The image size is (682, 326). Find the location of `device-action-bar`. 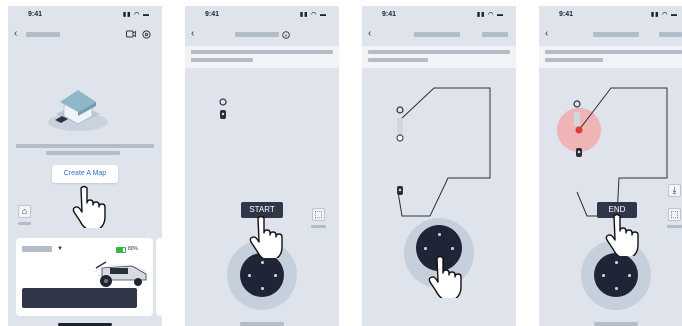

device-action-bar is located at coordinates (79, 298).